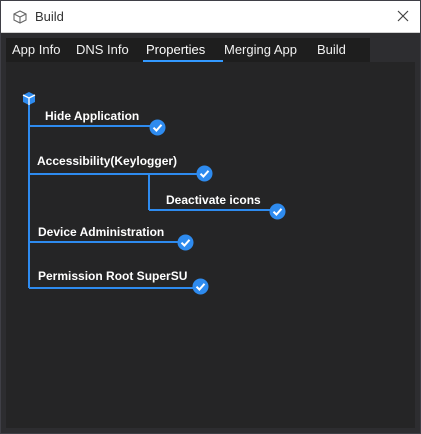 The height and width of the screenshot is (434, 421). Describe the element at coordinates (183, 50) in the screenshot. I see `tab-properties: Properties` at that location.